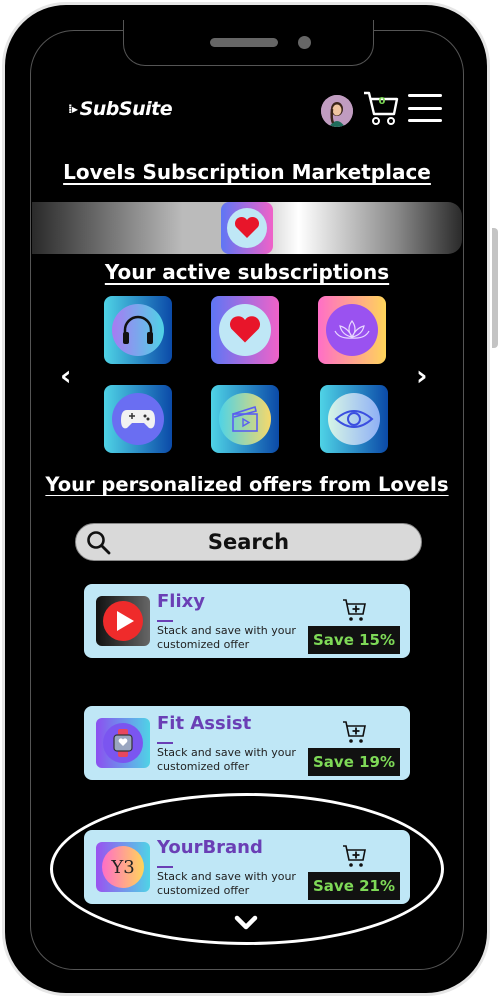  Describe the element at coordinates (304, 42) in the screenshot. I see `camera-icon` at that location.